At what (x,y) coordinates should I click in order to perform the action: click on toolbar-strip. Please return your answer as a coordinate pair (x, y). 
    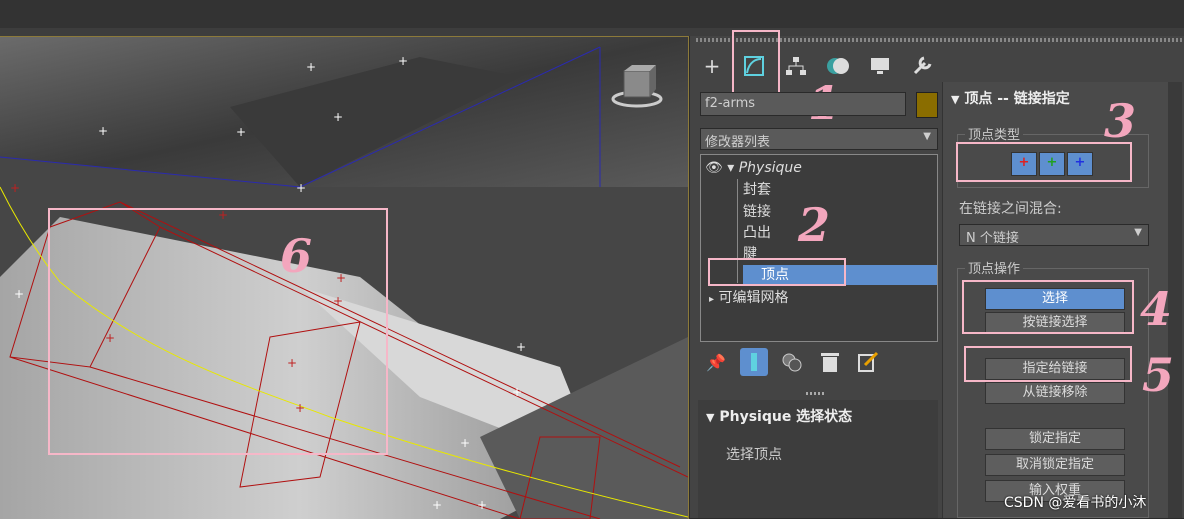
    Looking at the image, I should click on (592, 32).